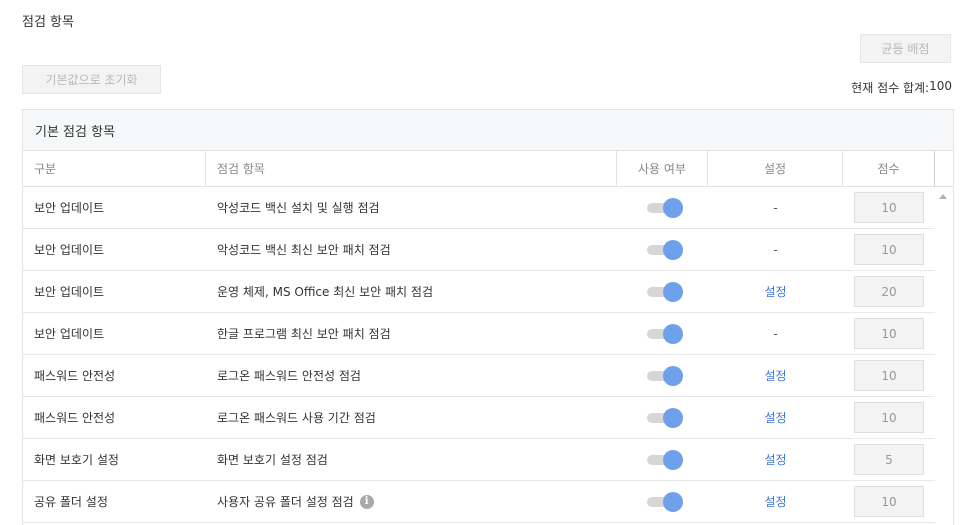 The height and width of the screenshot is (525, 971). Describe the element at coordinates (411, 501) in the screenshot. I see `row-item-cell: 사용자 공유 폴더 설정 점검 i` at that location.